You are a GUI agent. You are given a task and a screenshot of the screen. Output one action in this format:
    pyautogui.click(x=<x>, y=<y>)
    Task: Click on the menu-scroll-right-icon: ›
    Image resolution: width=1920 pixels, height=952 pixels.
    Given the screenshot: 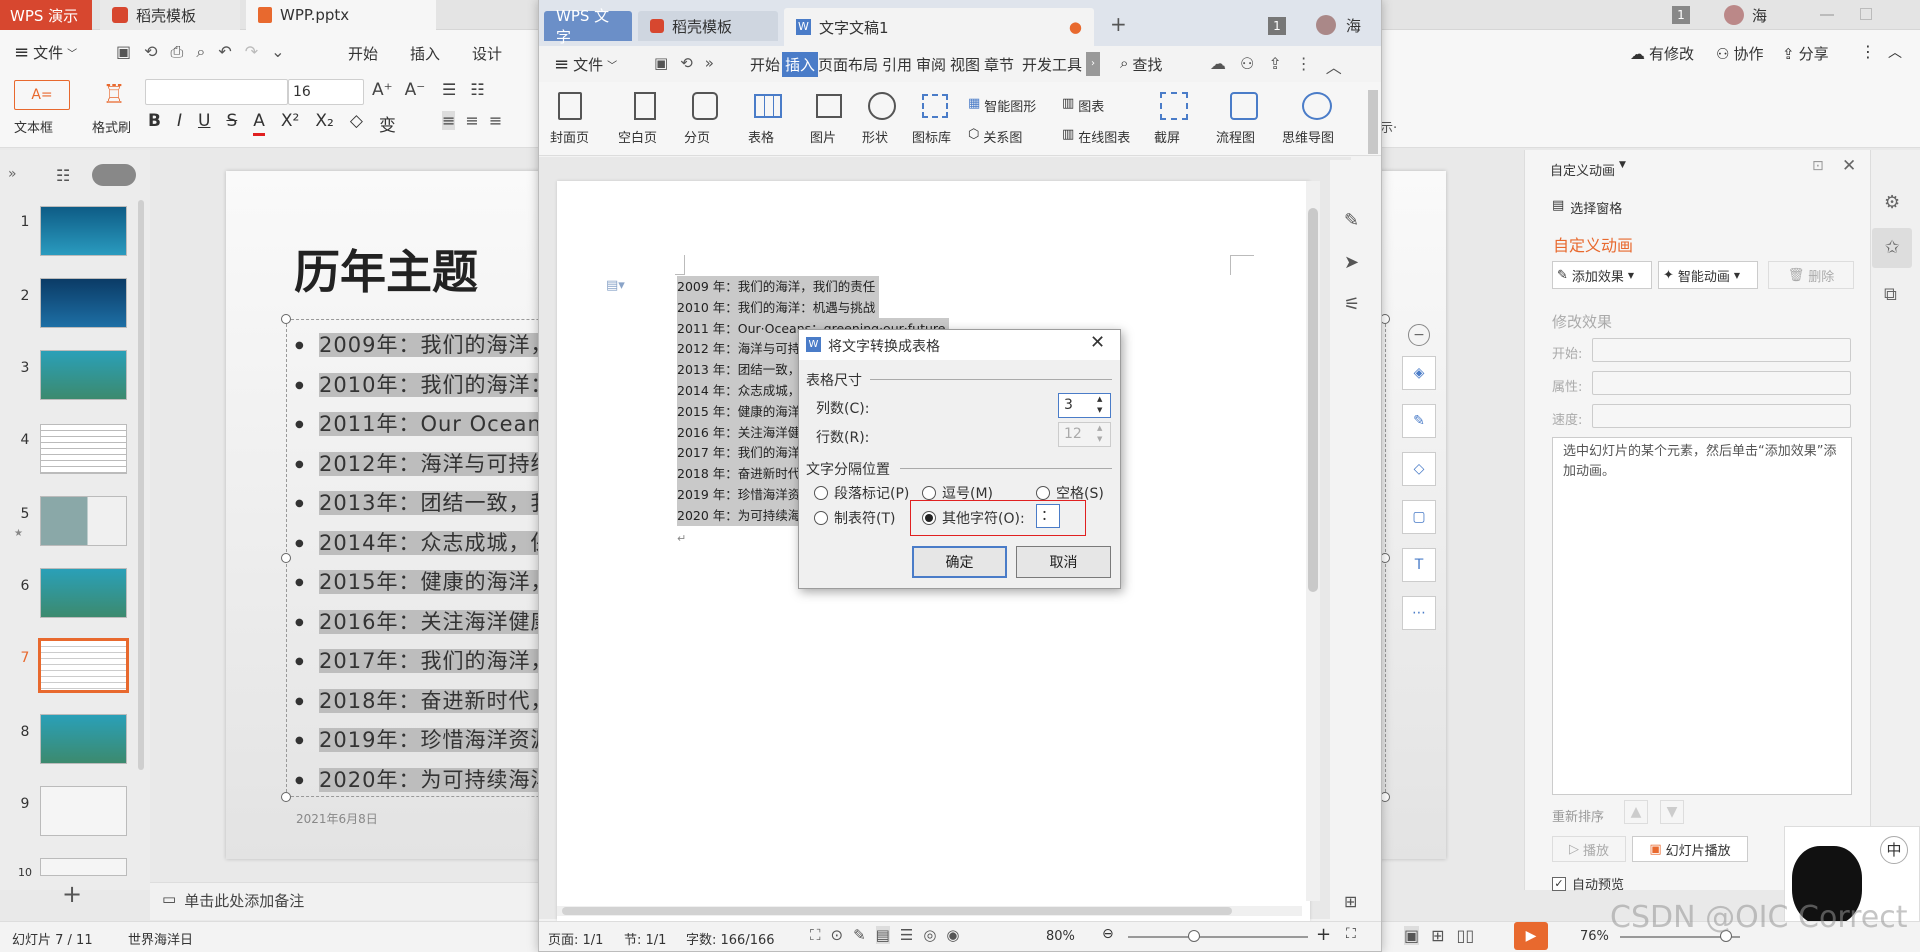 What is the action you would take?
    pyautogui.click(x=1093, y=64)
    